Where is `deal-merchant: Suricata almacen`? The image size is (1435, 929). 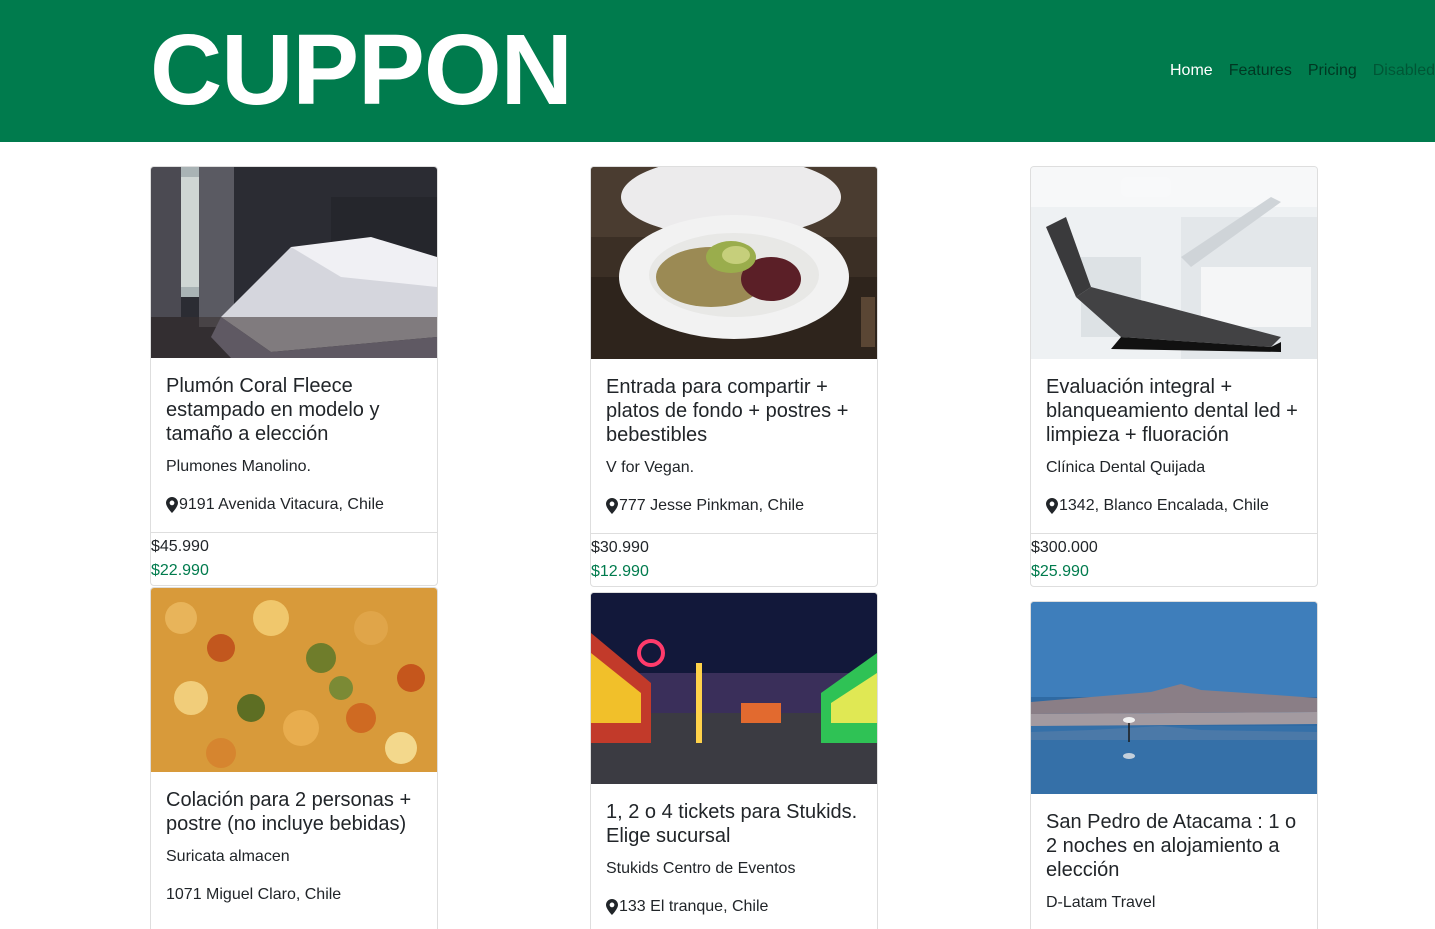 deal-merchant: Suricata almacen is located at coordinates (228, 856).